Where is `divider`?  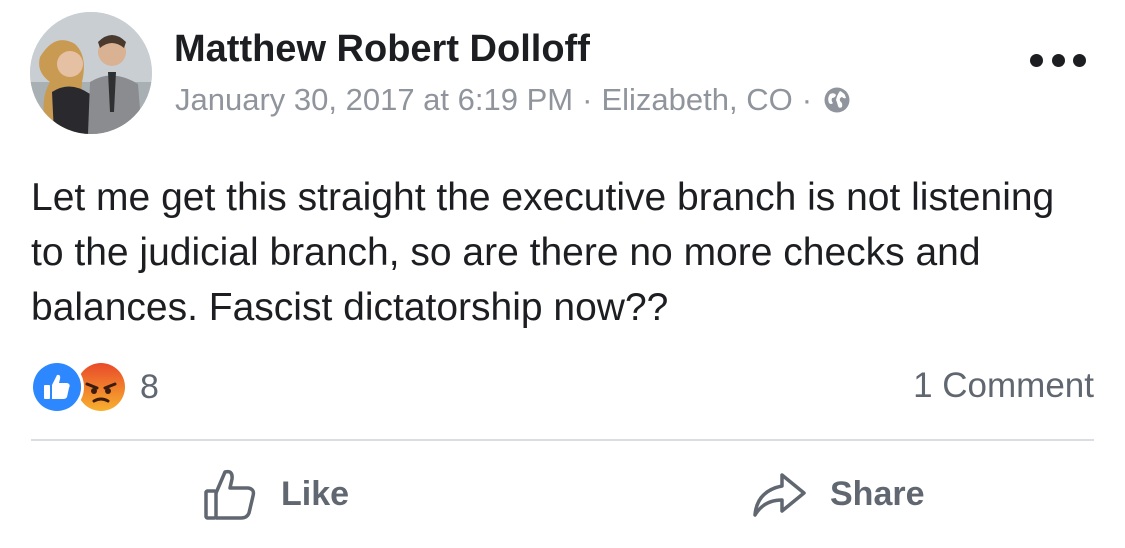 divider is located at coordinates (562, 440).